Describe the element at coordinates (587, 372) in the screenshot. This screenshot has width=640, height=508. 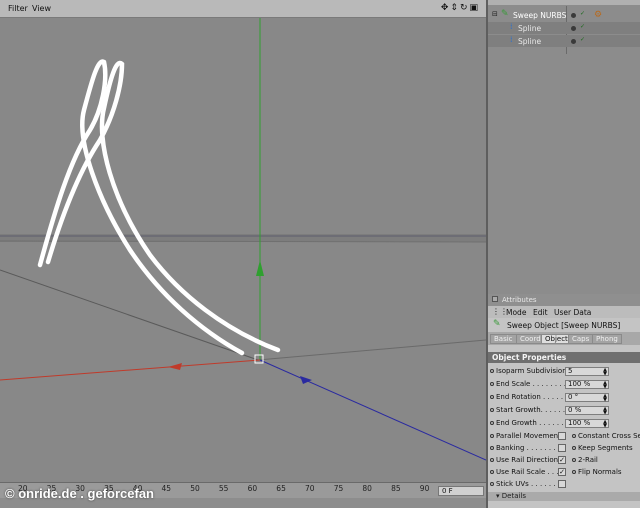
I see `isoparm-subdivision-field: 5 ▲ ▼` at that location.